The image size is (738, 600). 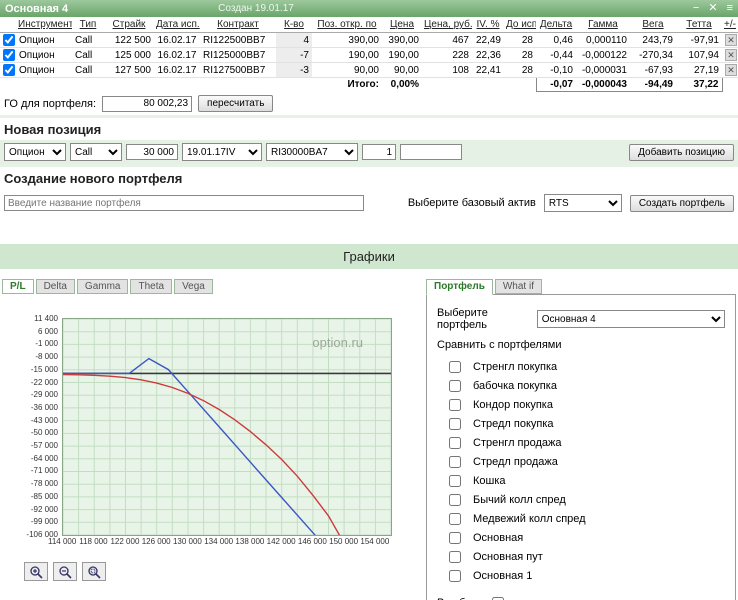 What do you see at coordinates (129, 55) in the screenshot?
I see `cell-strike: 125 000` at bounding box center [129, 55].